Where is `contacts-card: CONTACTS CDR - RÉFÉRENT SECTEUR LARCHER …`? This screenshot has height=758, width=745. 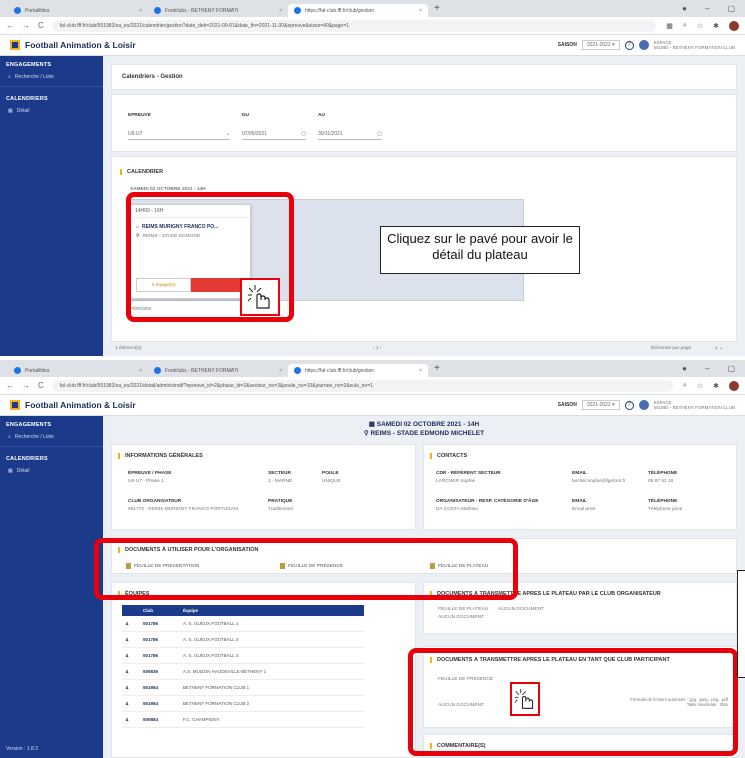
contacts-card: CONTACTS CDR - RÉFÉRENT SECTEUR LARCHER … is located at coordinates (580, 487).